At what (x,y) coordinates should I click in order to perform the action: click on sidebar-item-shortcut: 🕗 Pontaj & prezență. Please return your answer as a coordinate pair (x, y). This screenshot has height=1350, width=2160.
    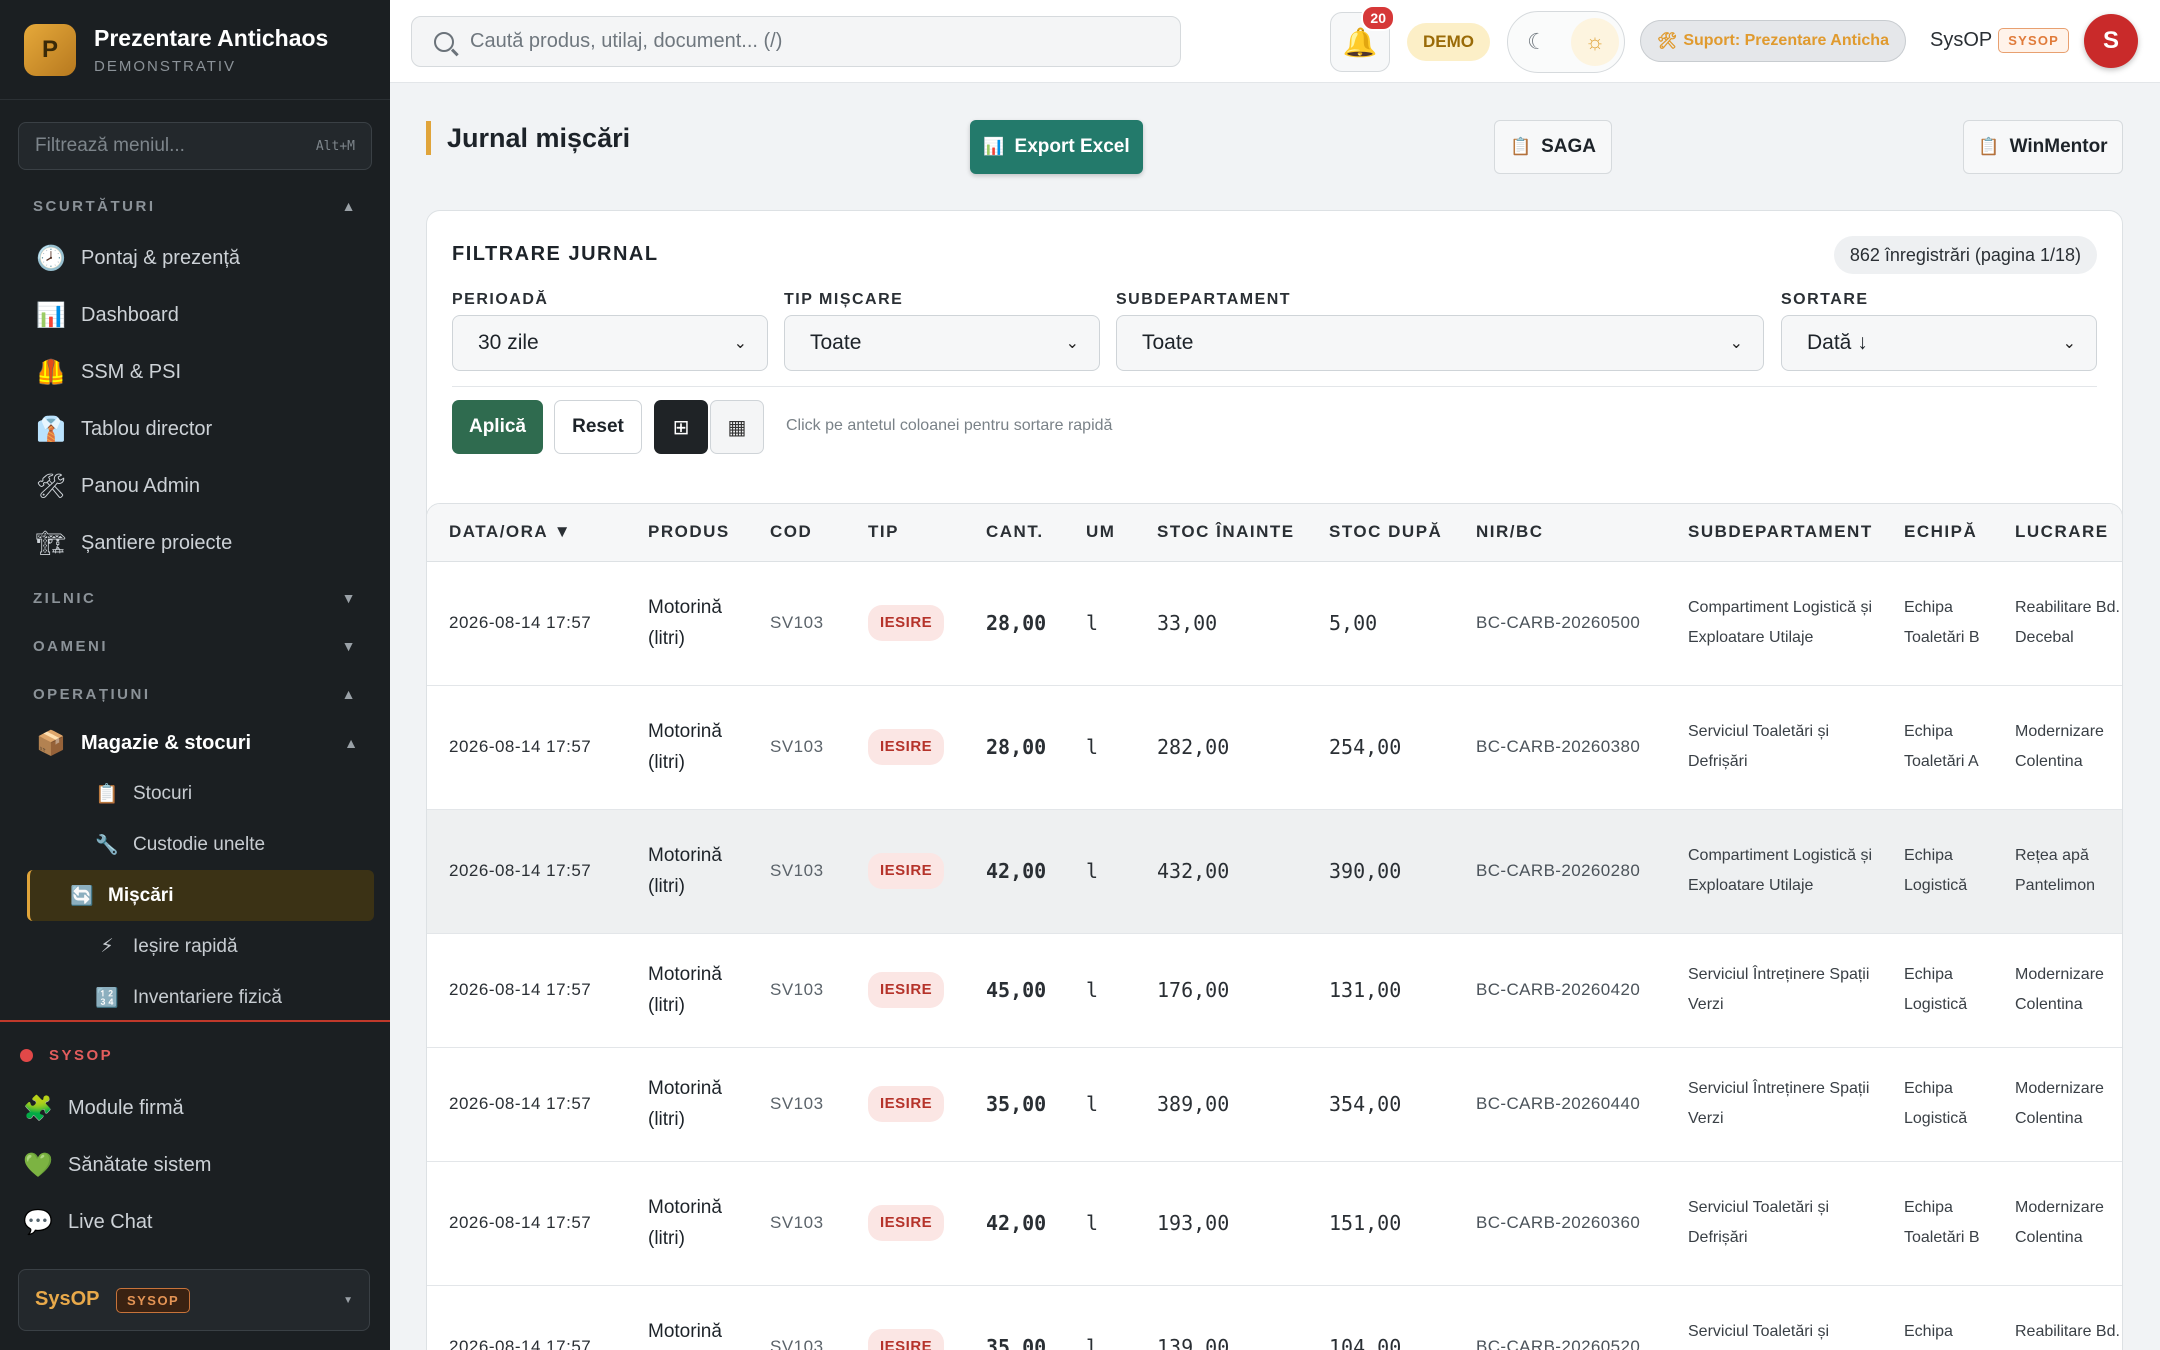
    Looking at the image, I should click on (195, 258).